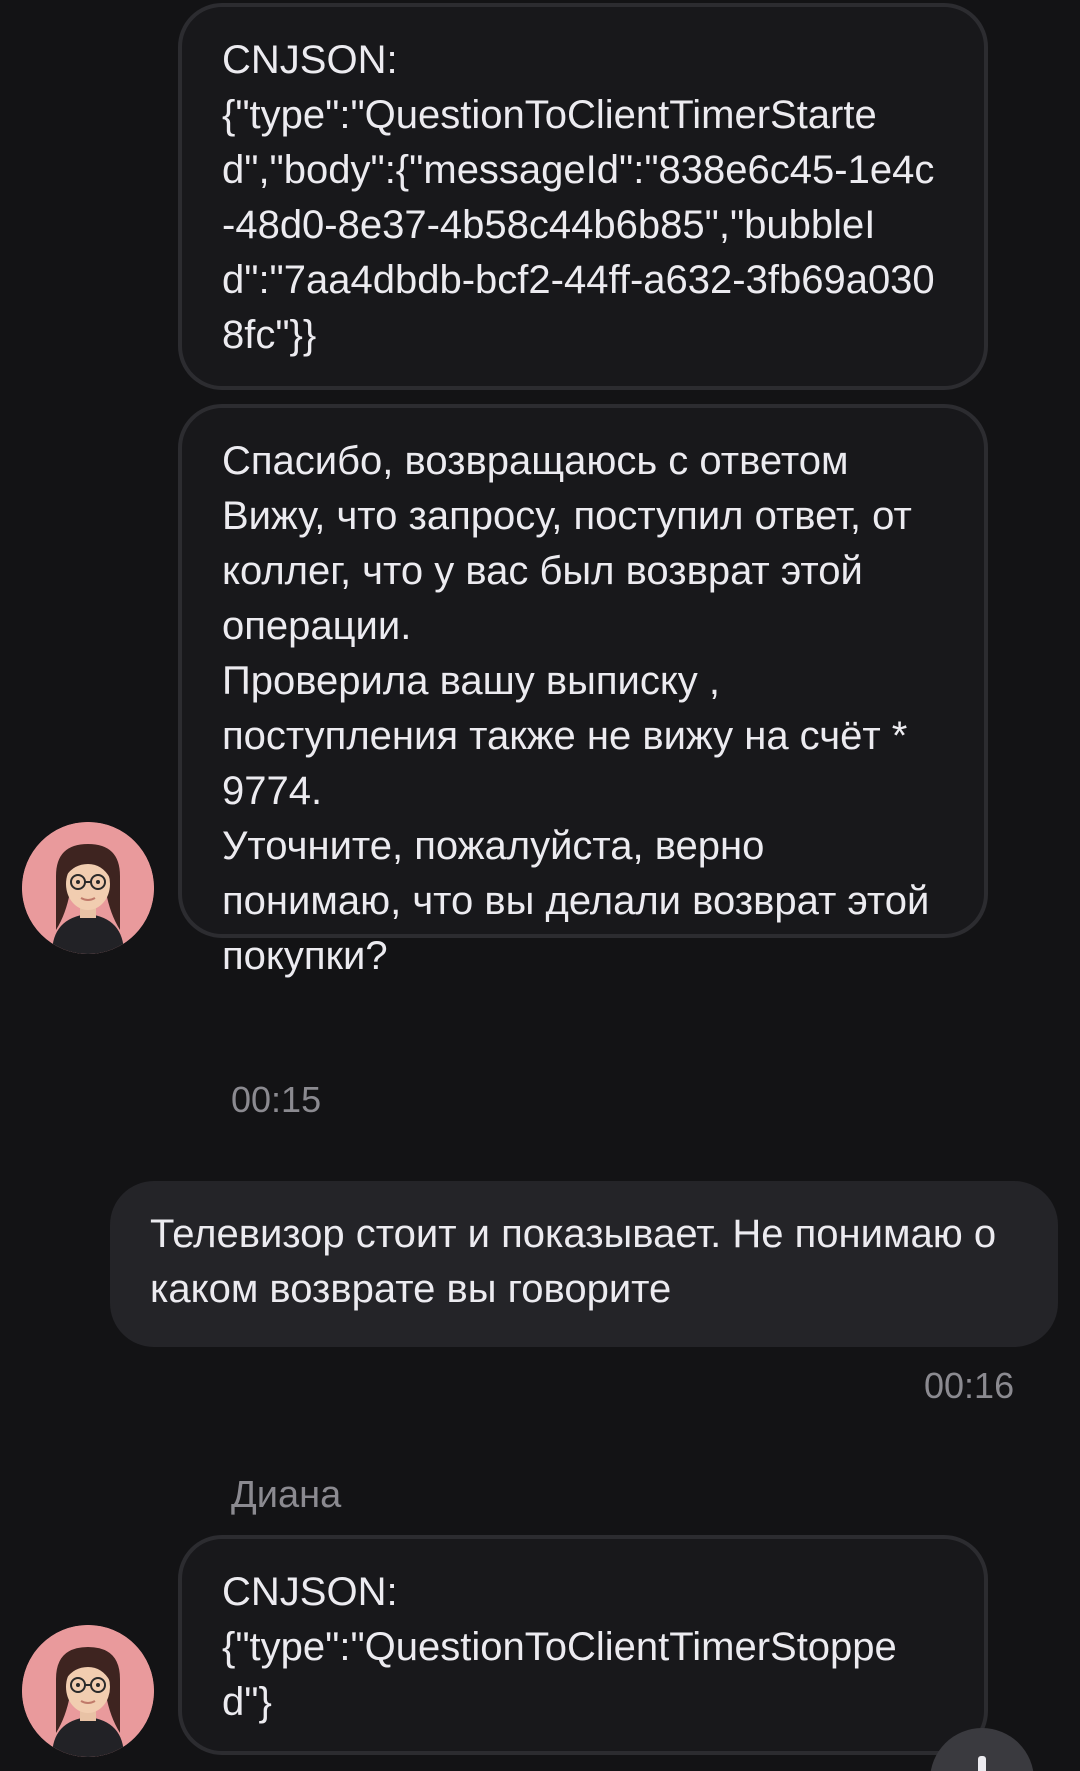 The height and width of the screenshot is (1771, 1080). Describe the element at coordinates (276, 1099) in the screenshot. I see `message-timestamp: 00:15` at that location.